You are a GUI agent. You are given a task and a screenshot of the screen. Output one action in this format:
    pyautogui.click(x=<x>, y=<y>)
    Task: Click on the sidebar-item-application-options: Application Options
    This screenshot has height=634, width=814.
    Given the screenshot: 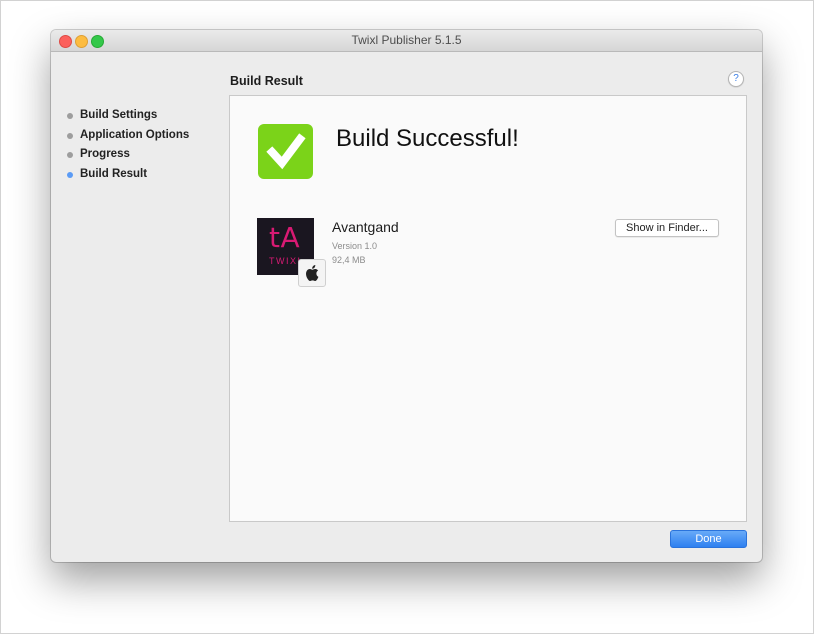 What is the action you would take?
    pyautogui.click(x=150, y=138)
    